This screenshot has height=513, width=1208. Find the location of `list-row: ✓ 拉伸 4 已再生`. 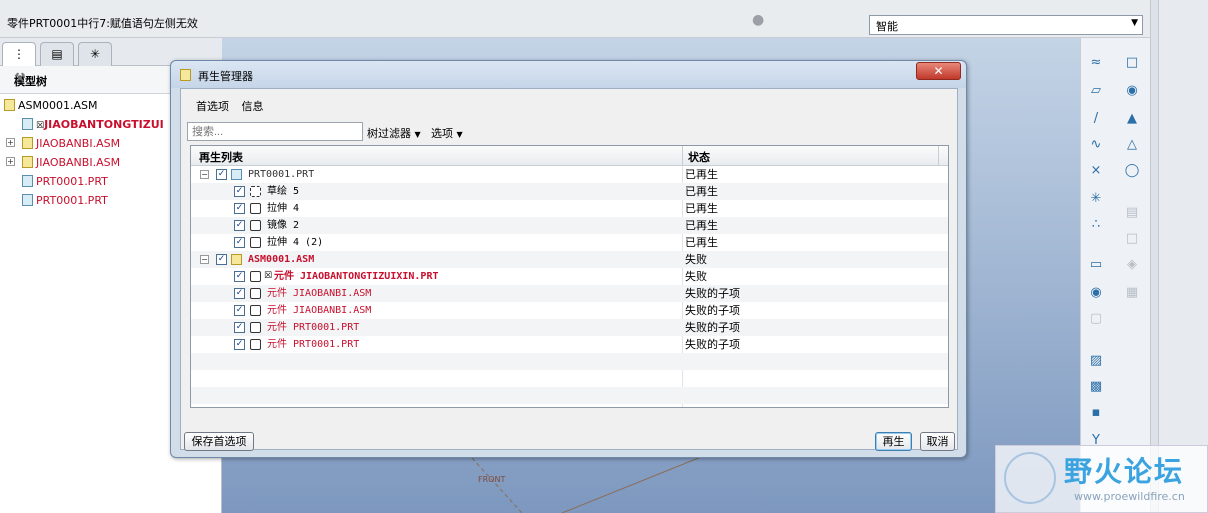

list-row: ✓ 拉伸 4 已再生 is located at coordinates (569, 208).